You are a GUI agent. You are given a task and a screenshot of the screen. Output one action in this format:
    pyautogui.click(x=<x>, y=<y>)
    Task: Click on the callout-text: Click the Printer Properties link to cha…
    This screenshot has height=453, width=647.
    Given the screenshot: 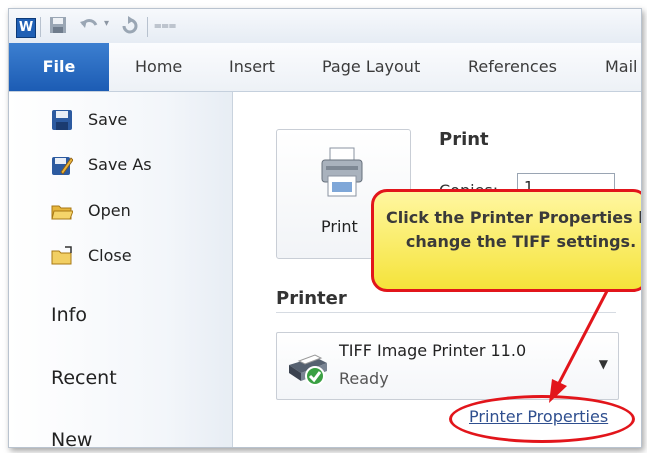 What is the action you would take?
    pyautogui.click(x=513, y=230)
    